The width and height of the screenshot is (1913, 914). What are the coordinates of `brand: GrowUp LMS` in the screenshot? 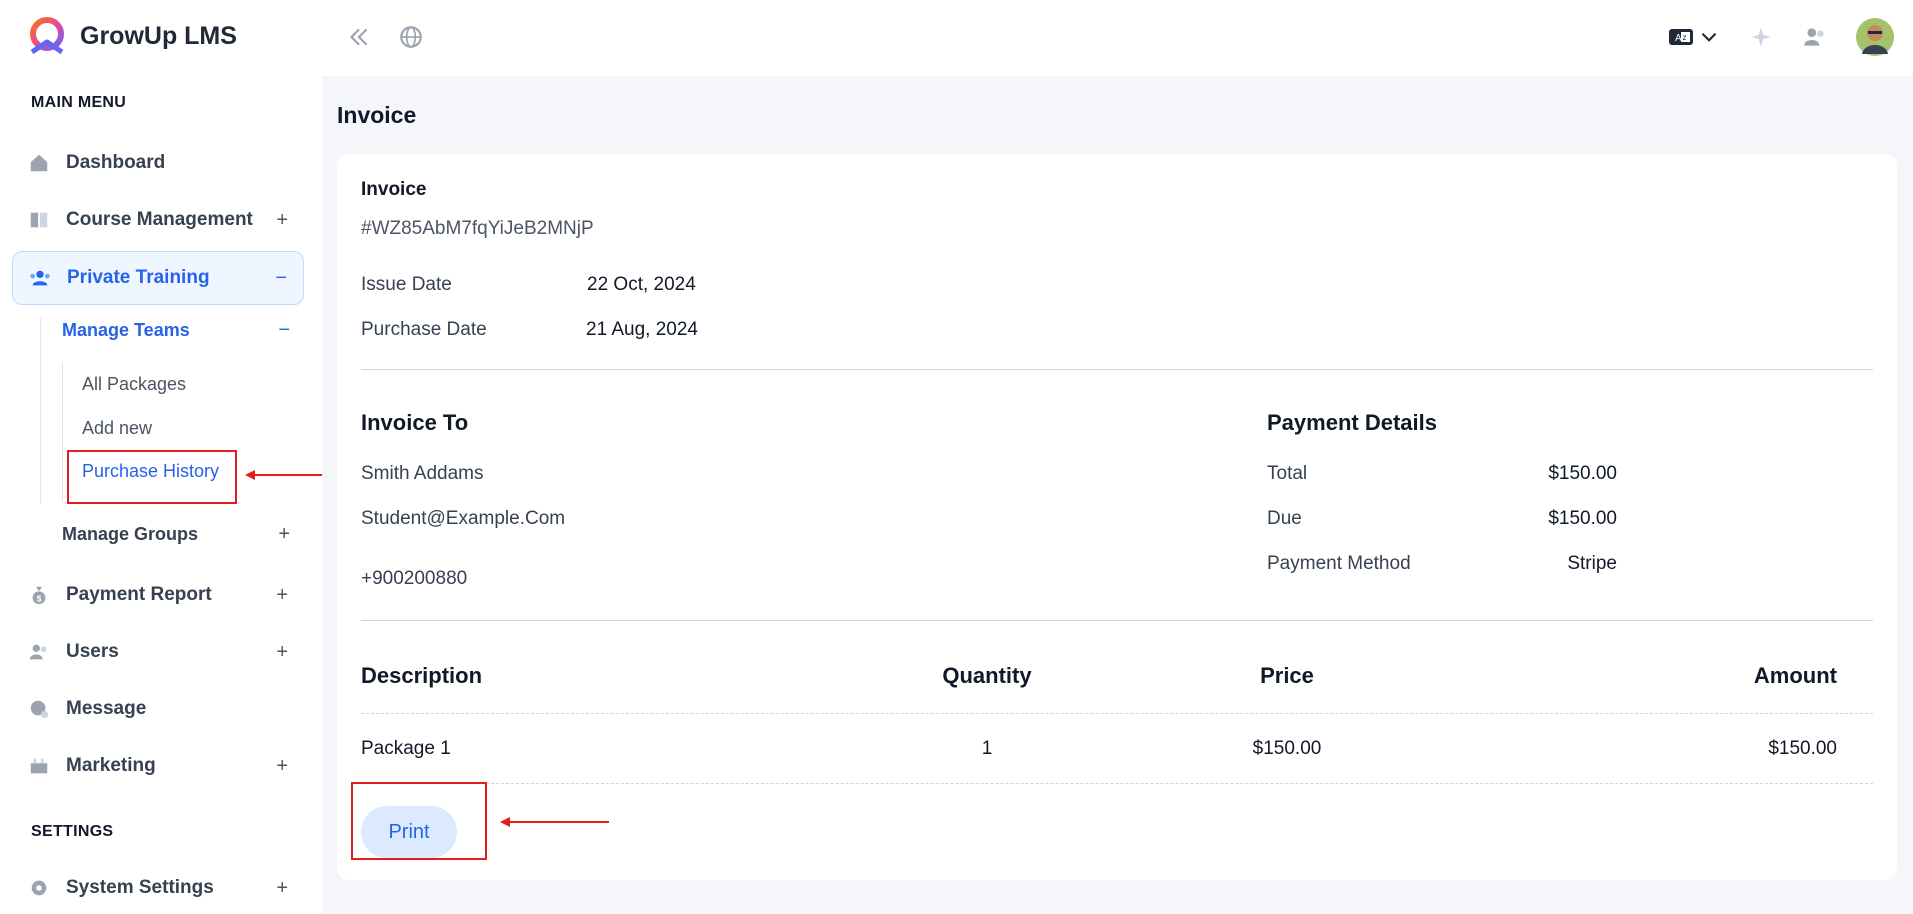 It's located at (130, 36).